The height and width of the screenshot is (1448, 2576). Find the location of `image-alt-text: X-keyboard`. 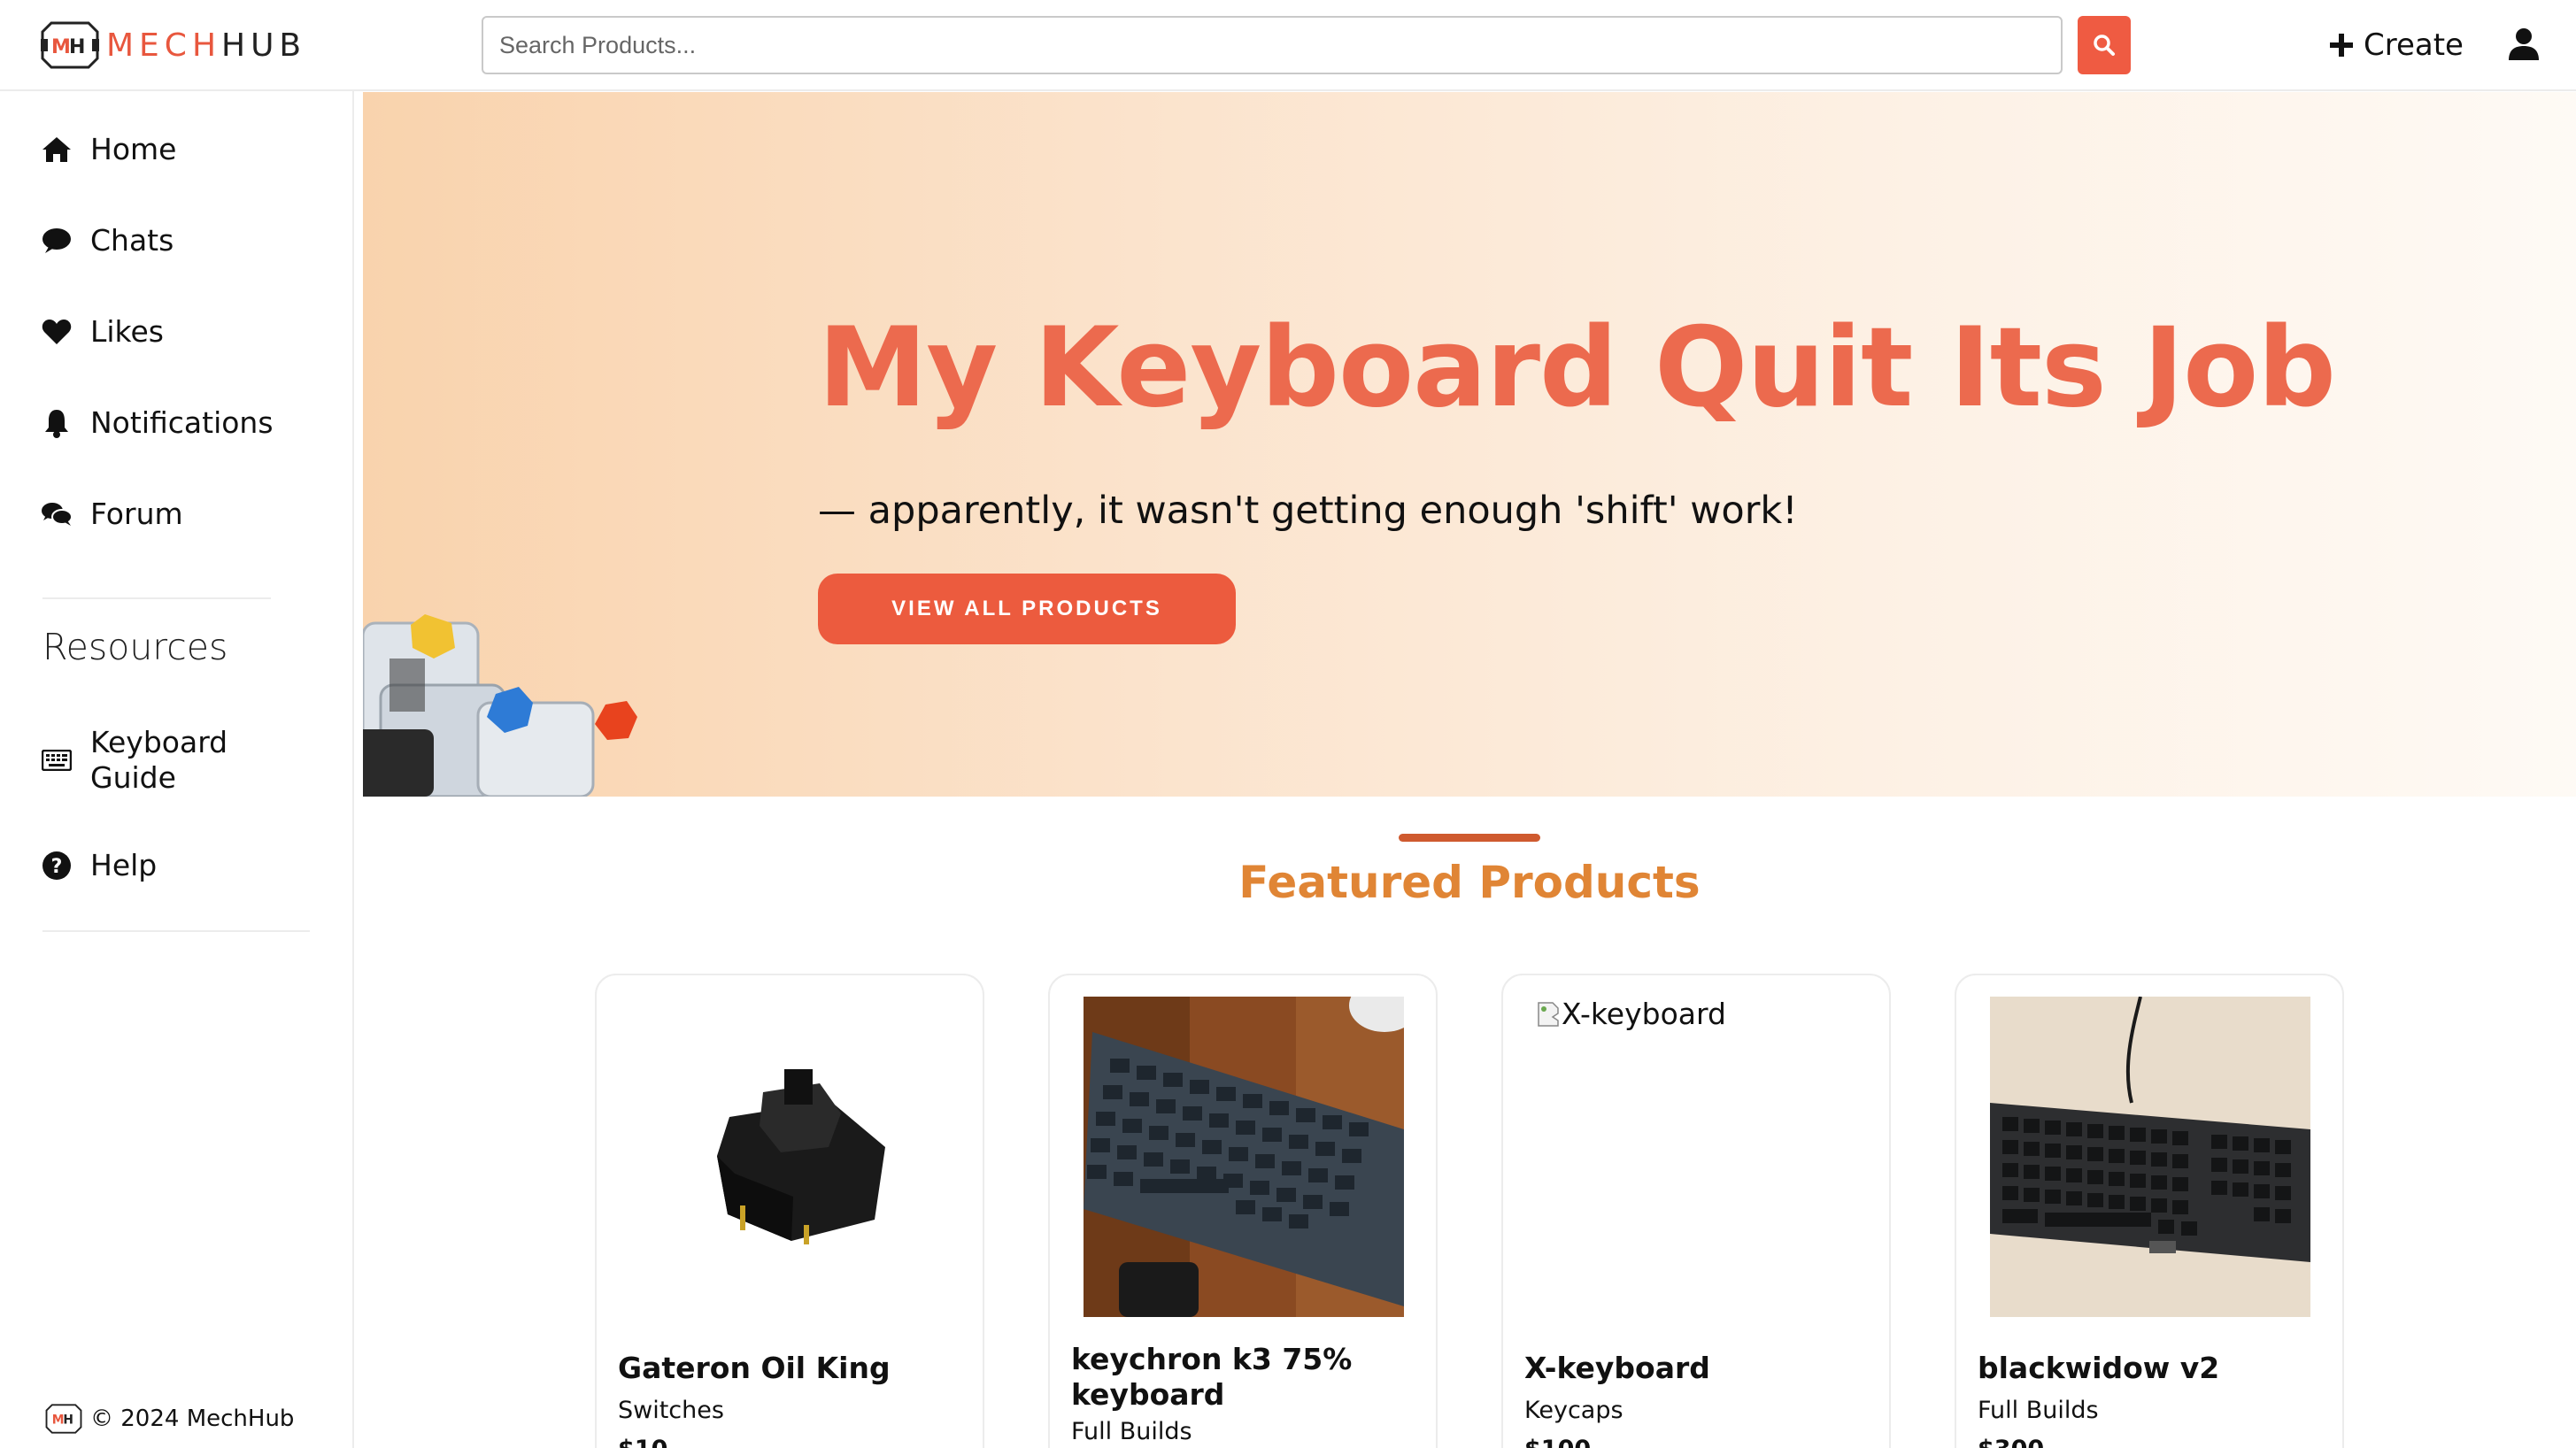

image-alt-text: X-keyboard is located at coordinates (1644, 1014).